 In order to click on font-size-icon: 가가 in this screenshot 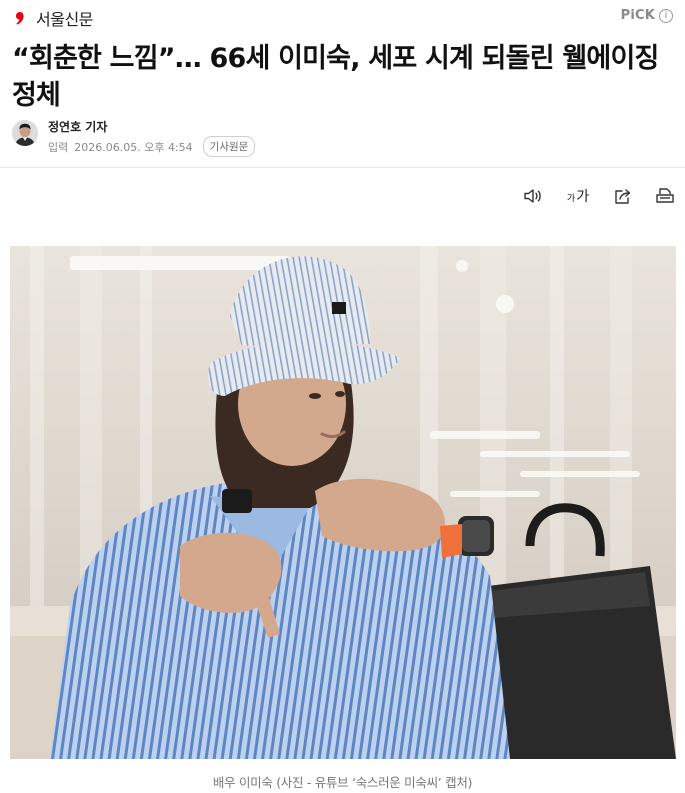, I will do `click(578, 196)`.